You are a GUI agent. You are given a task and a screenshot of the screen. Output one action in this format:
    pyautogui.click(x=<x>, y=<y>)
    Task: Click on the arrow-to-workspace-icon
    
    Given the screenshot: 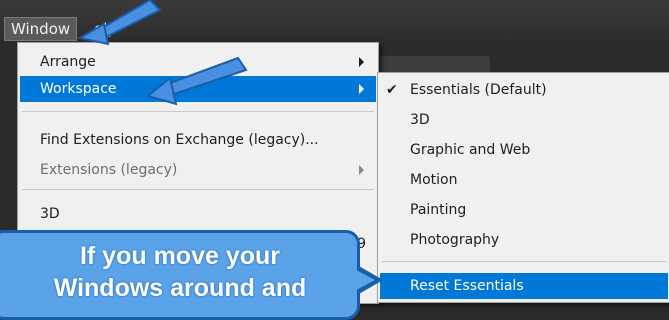 What is the action you would take?
    pyautogui.click(x=196, y=81)
    